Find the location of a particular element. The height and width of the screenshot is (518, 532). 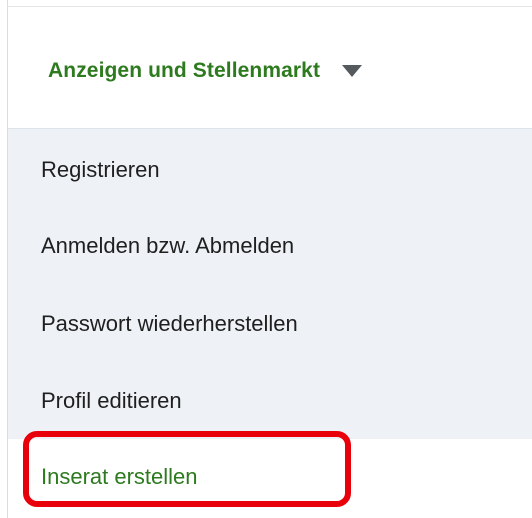

menu-item-profil-editieren: Profil editieren is located at coordinates (111, 401).